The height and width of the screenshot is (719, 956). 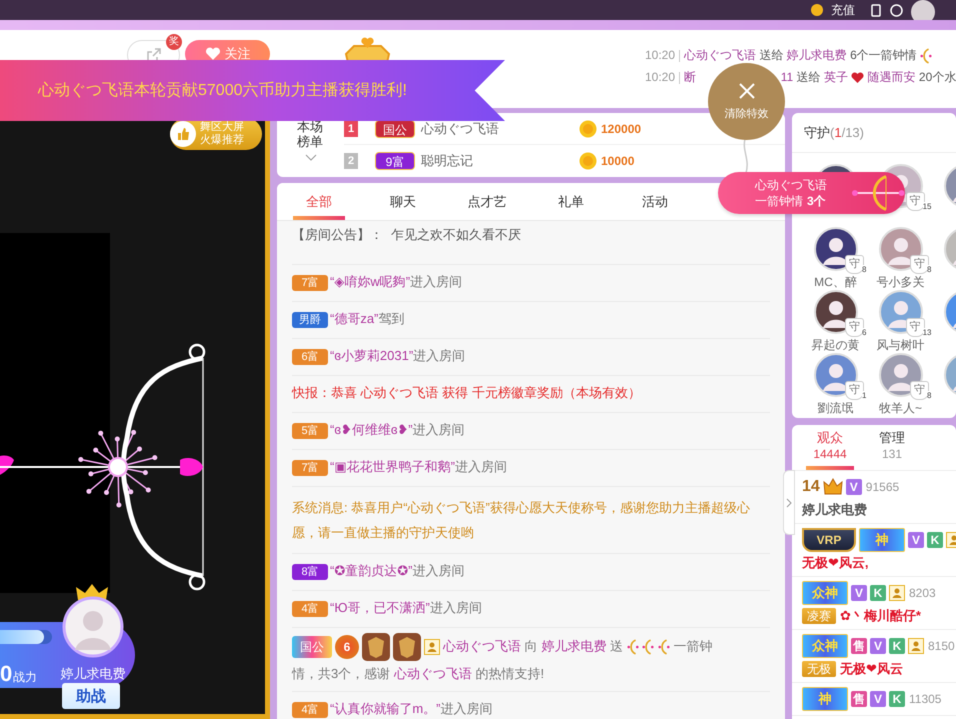 I want to click on phone-icon, so click(x=876, y=10).